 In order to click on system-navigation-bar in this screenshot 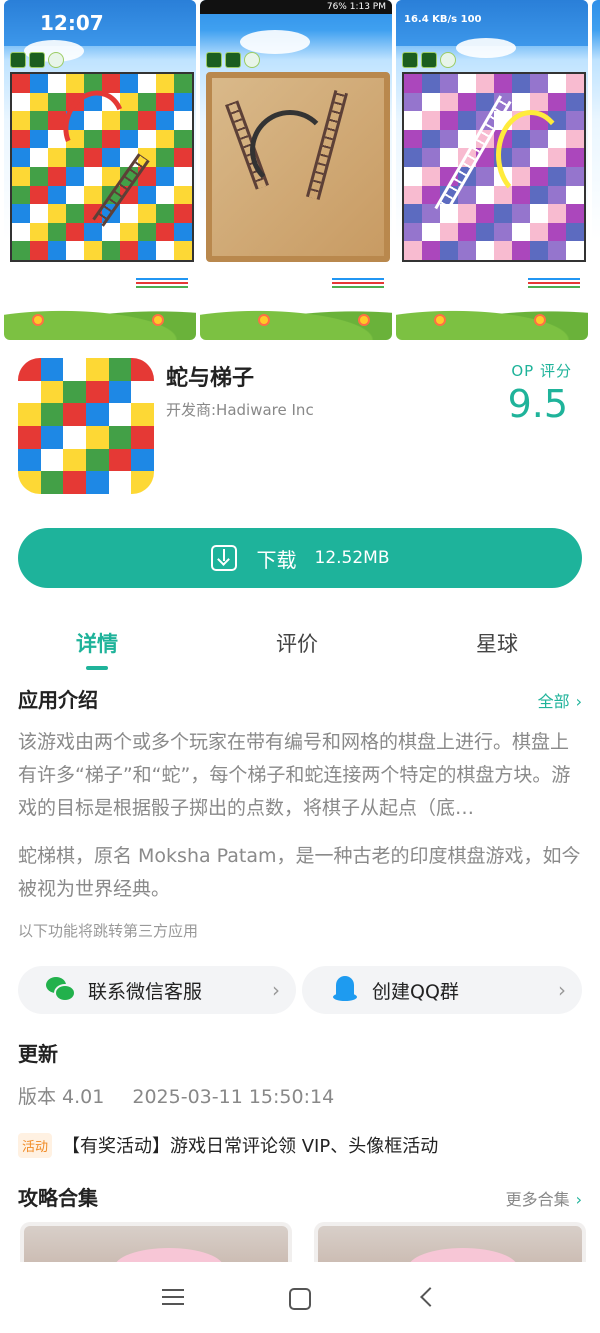, I will do `click(300, 1297)`.